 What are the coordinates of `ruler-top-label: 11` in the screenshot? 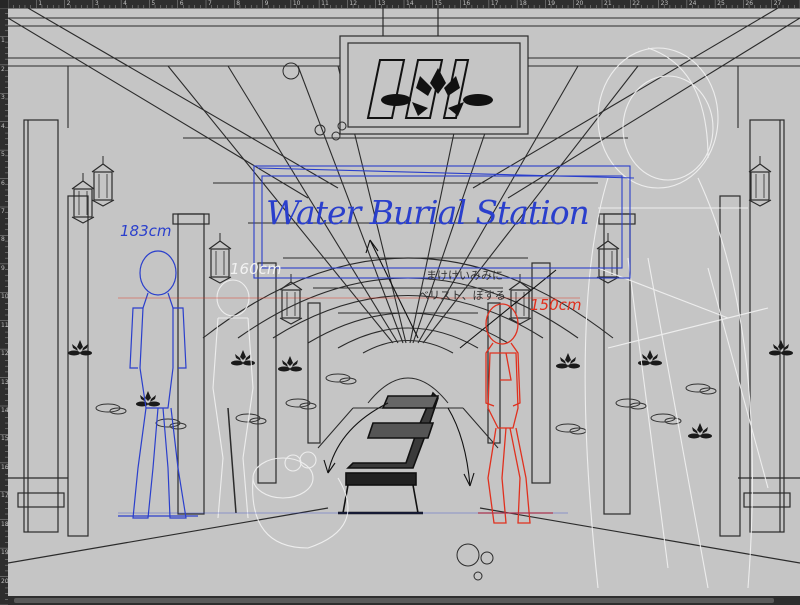 It's located at (325, 3).